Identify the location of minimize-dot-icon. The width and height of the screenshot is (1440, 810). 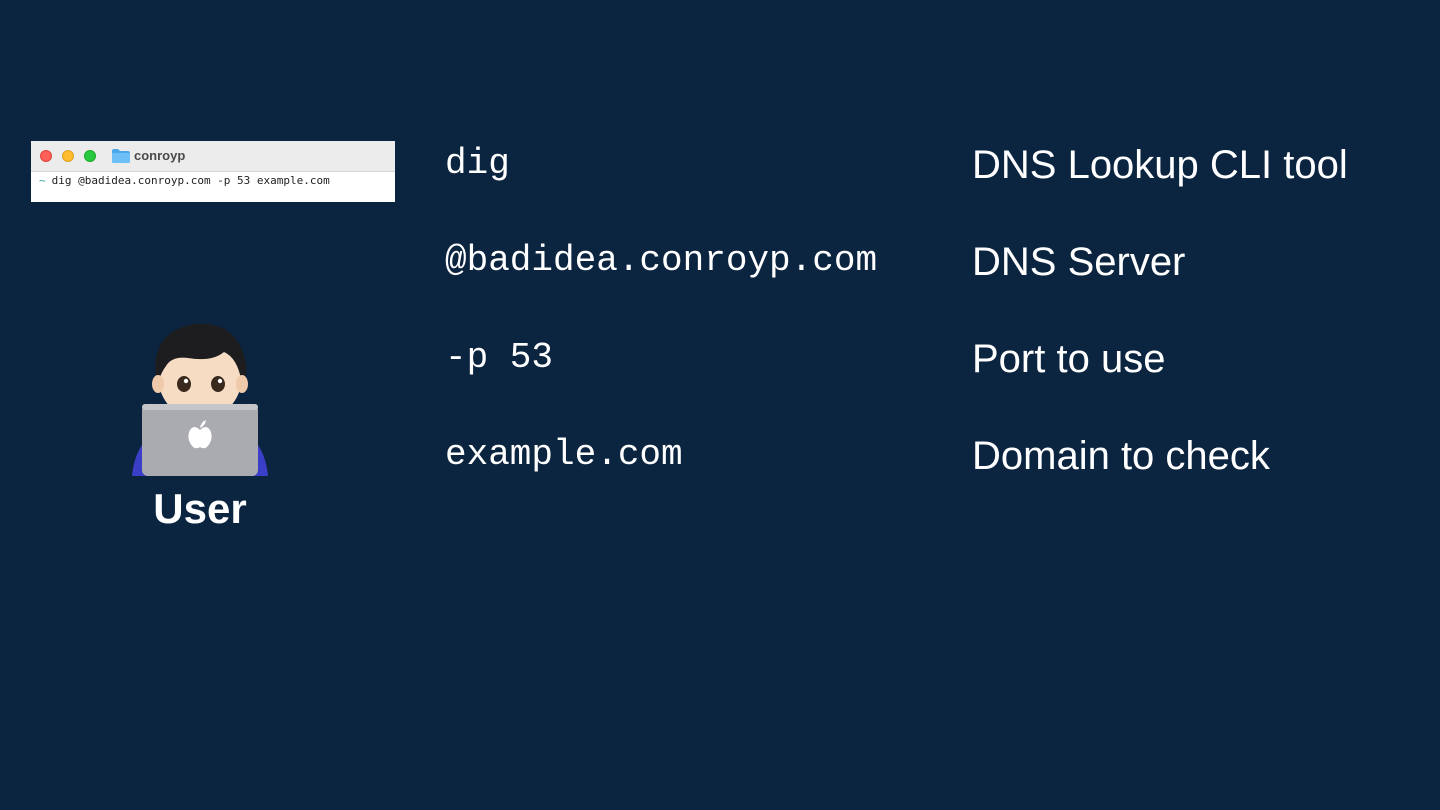
(68, 156).